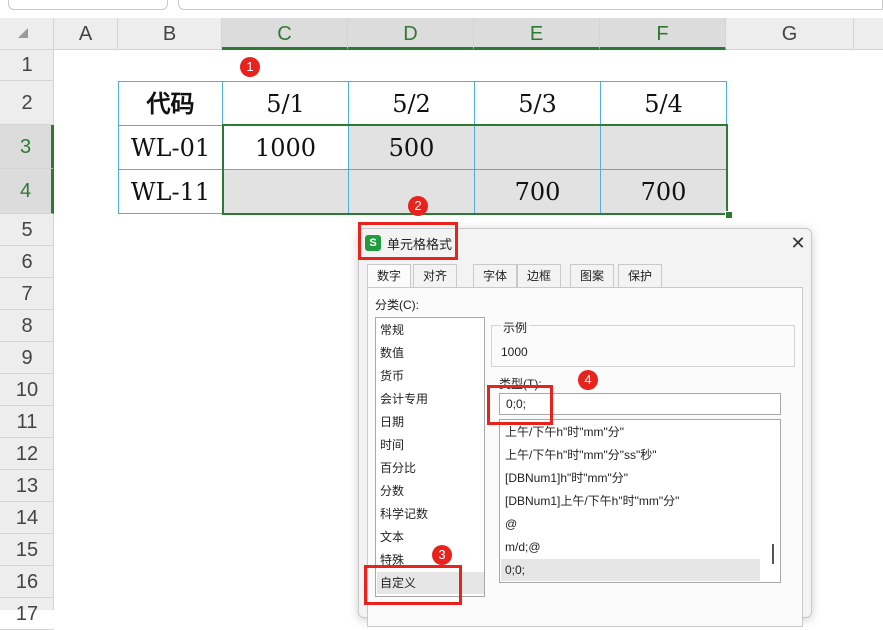 The width and height of the screenshot is (883, 630). What do you see at coordinates (729, 215) in the screenshot?
I see `fill-handle` at bounding box center [729, 215].